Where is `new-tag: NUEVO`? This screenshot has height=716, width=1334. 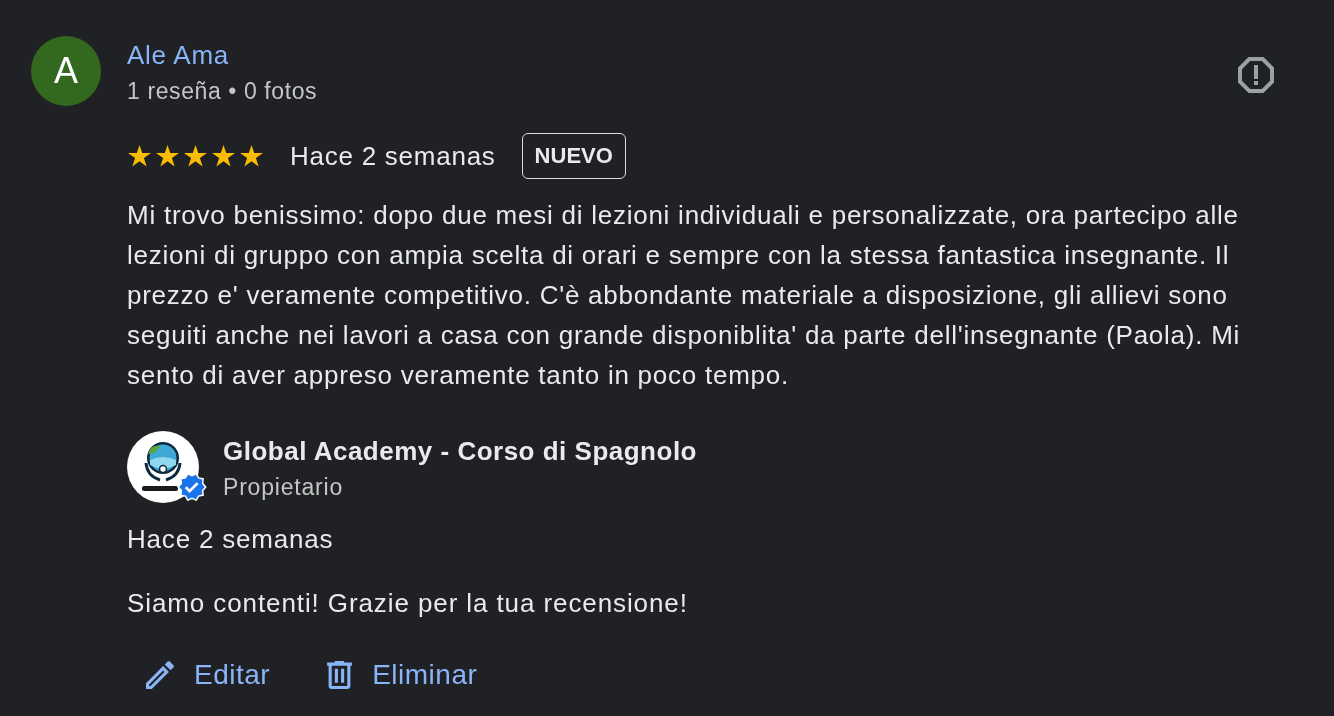
new-tag: NUEVO is located at coordinates (573, 156).